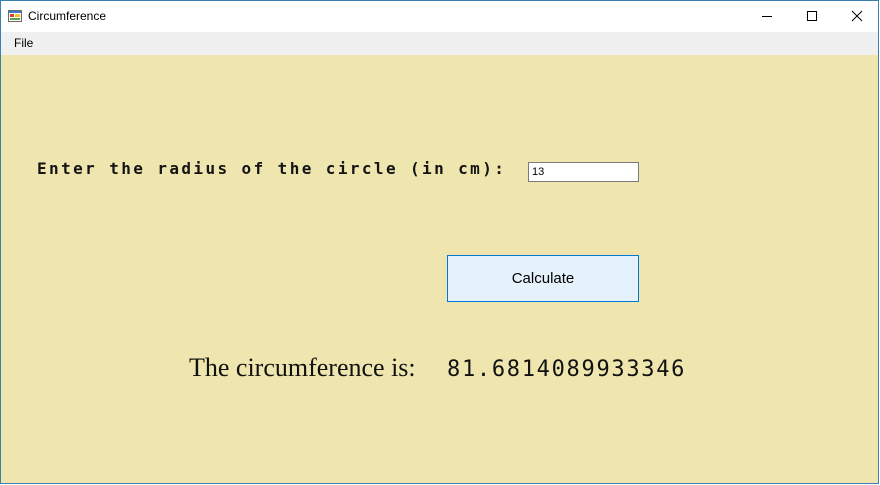 The width and height of the screenshot is (880, 485). What do you see at coordinates (67, 16) in the screenshot?
I see `window-title: Circumference` at bounding box center [67, 16].